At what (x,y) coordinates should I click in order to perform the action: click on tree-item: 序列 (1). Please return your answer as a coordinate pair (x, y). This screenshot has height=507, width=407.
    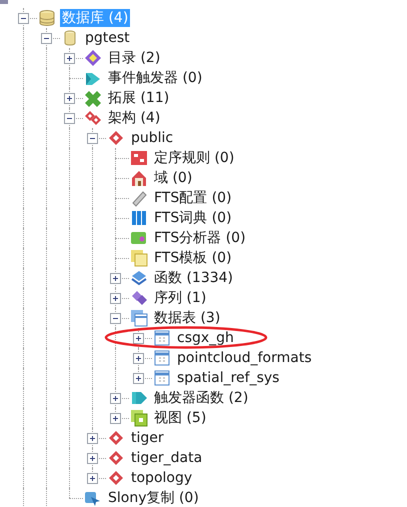
    Looking at the image, I should click on (180, 298).